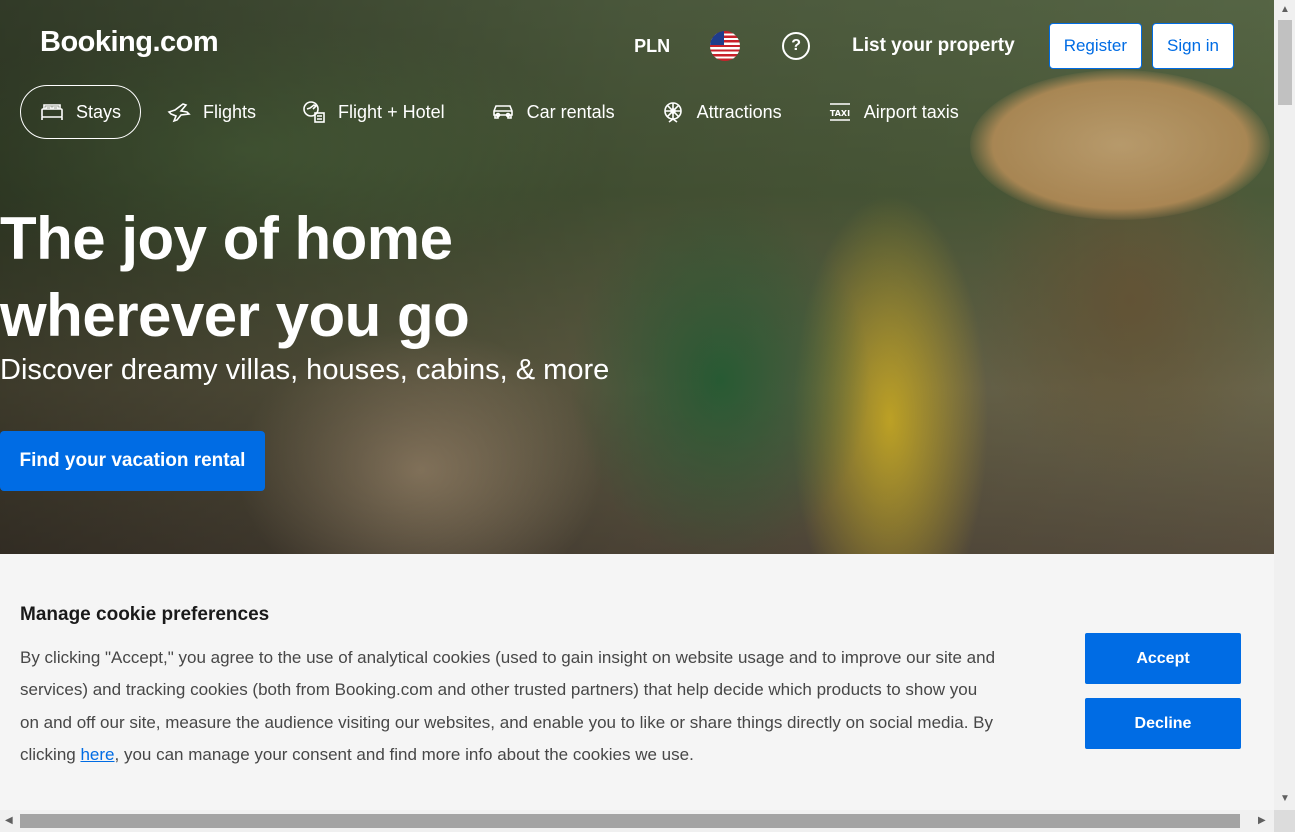  I want to click on car-icon, so click(503, 112).